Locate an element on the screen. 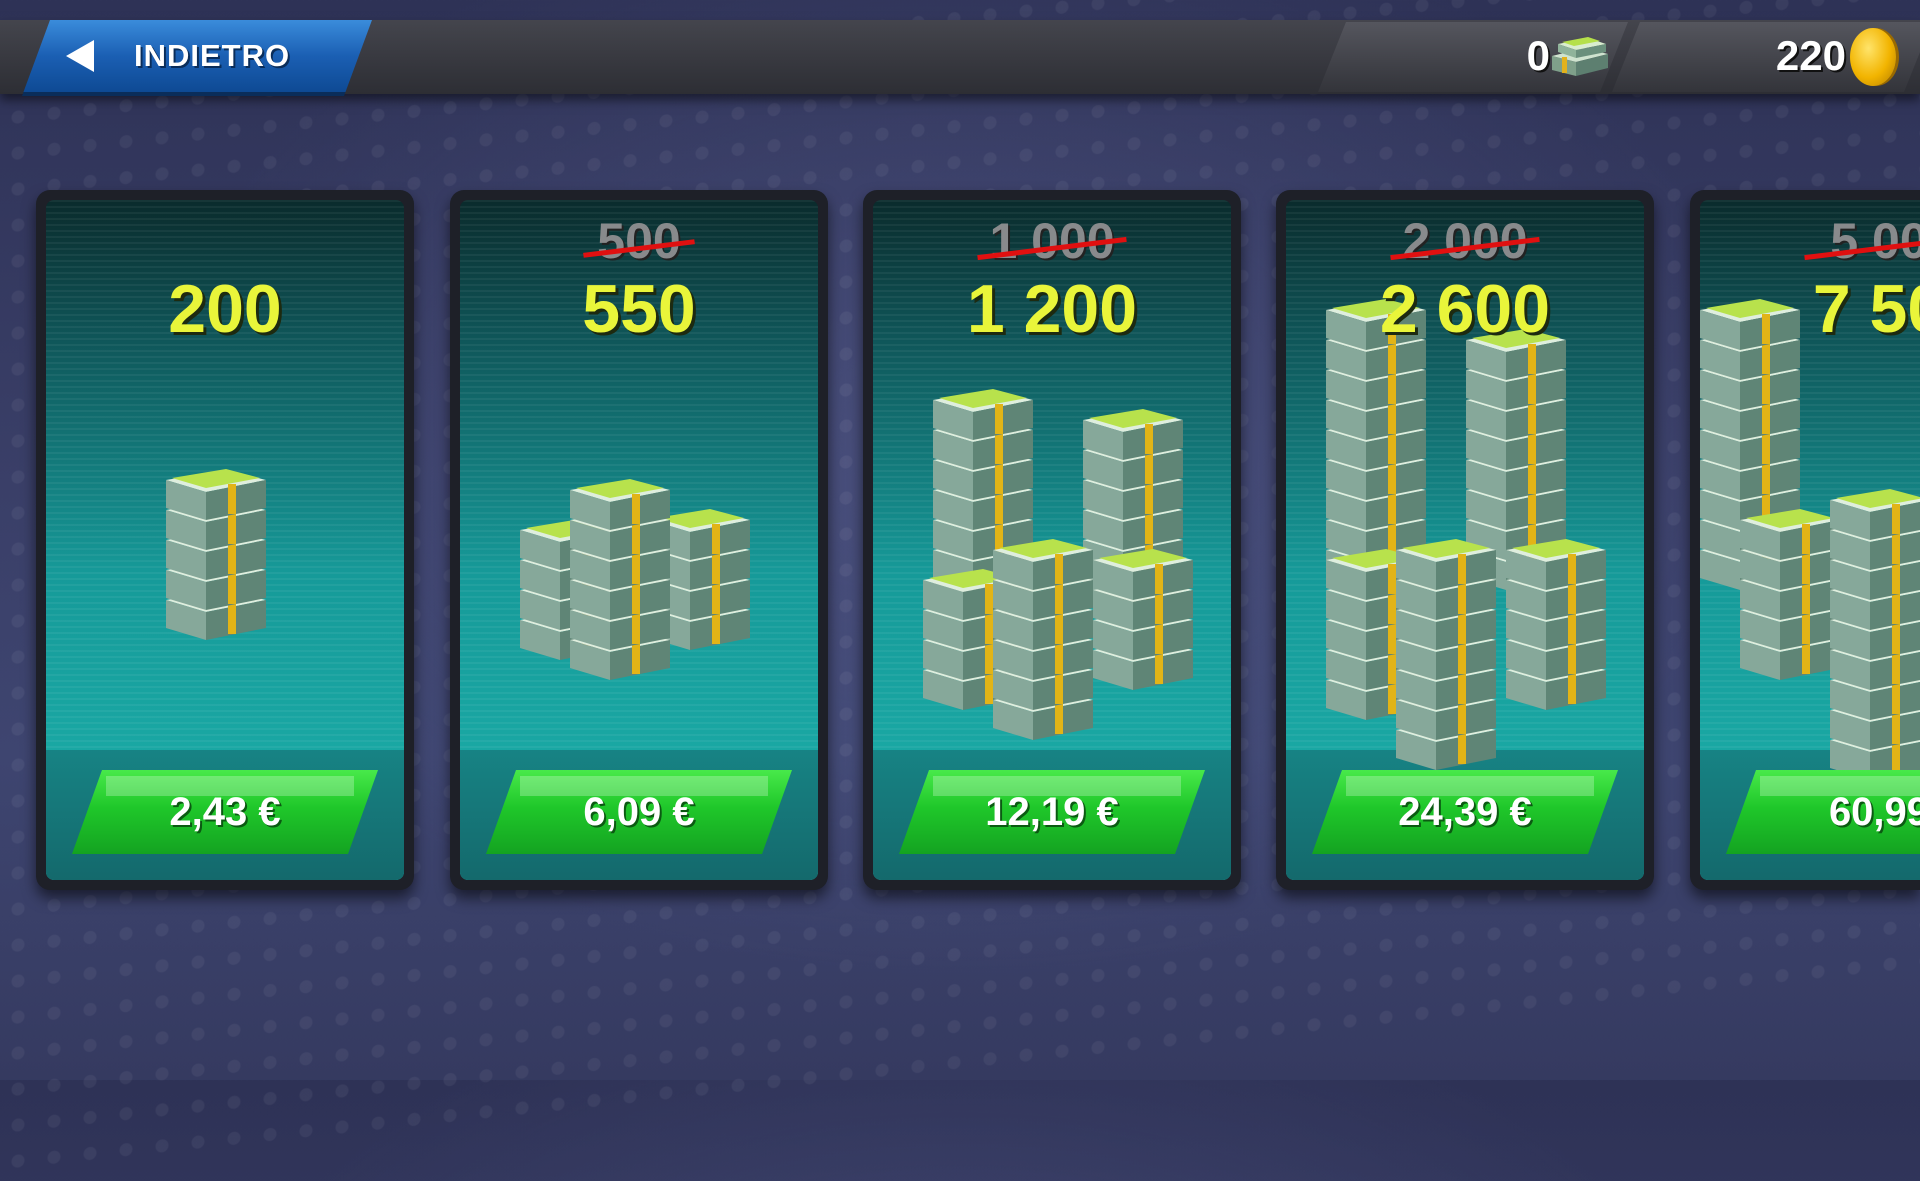 Image resolution: width=1920 pixels, height=1181 pixels. gold-coin-icon is located at coordinates (1873, 57).